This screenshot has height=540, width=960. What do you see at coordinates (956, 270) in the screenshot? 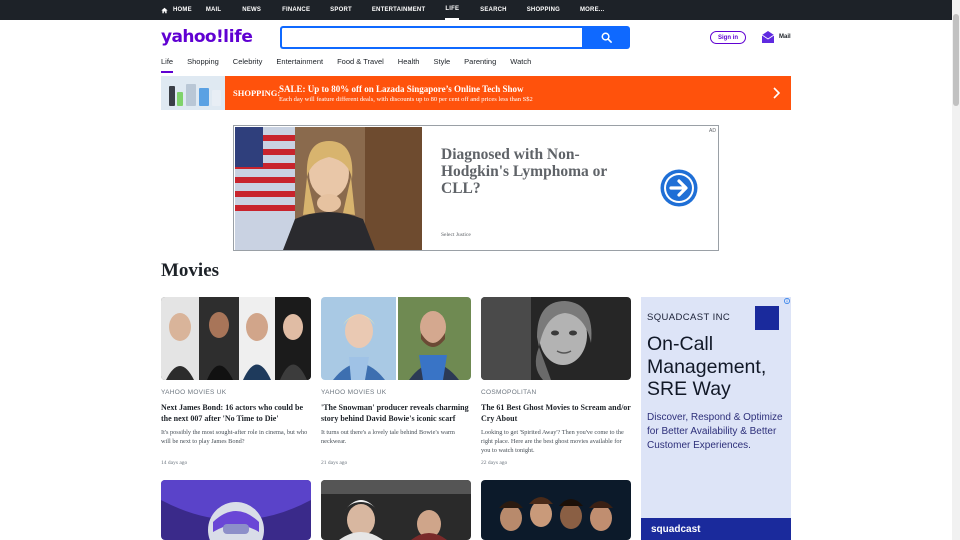
I see `page-scrollbar` at bounding box center [956, 270].